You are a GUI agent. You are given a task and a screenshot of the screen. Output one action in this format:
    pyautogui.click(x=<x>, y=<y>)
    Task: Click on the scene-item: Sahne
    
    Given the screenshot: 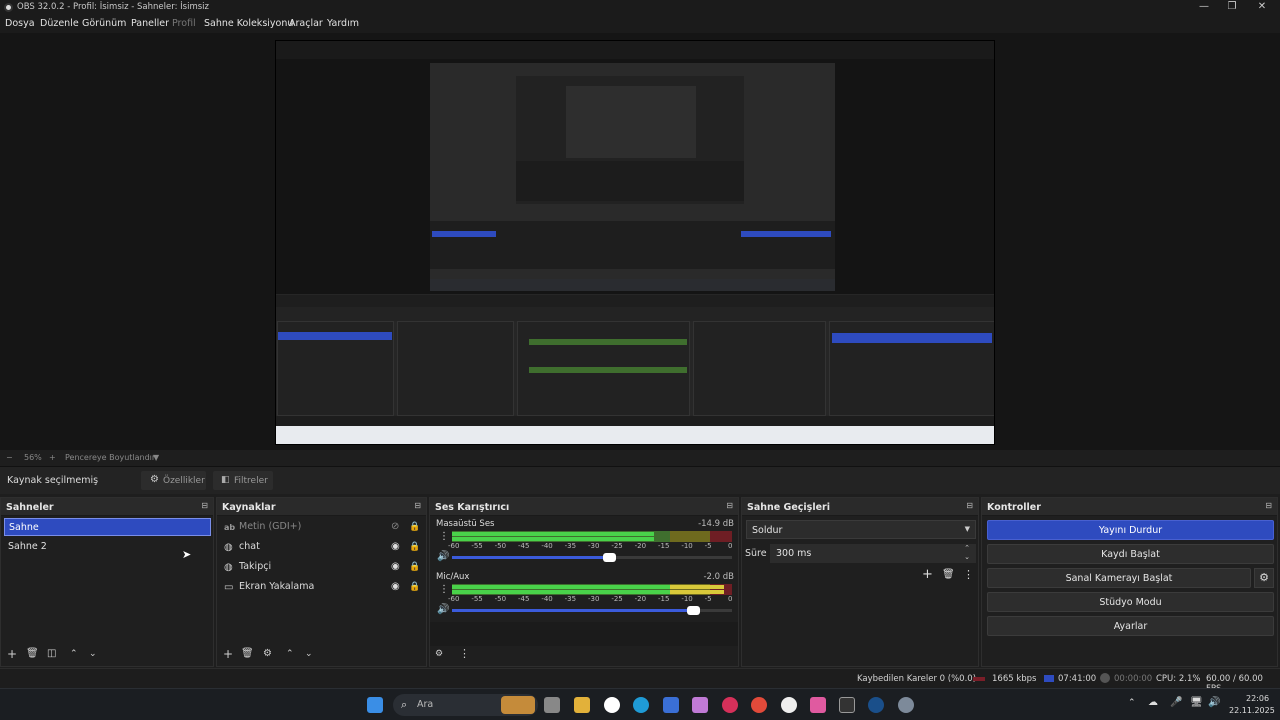 What is the action you would take?
    pyautogui.click(x=107, y=527)
    